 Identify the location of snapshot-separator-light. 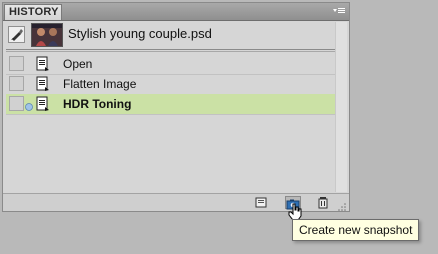
(171, 51).